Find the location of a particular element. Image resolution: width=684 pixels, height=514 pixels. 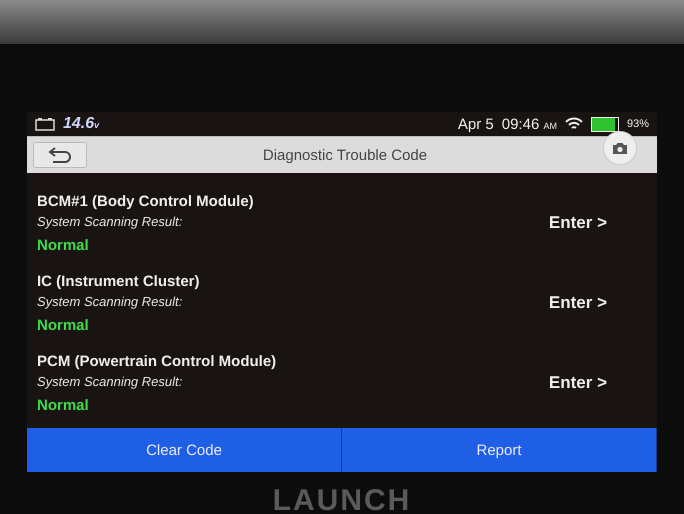

status-date: Apr 5 is located at coordinates (476, 124).